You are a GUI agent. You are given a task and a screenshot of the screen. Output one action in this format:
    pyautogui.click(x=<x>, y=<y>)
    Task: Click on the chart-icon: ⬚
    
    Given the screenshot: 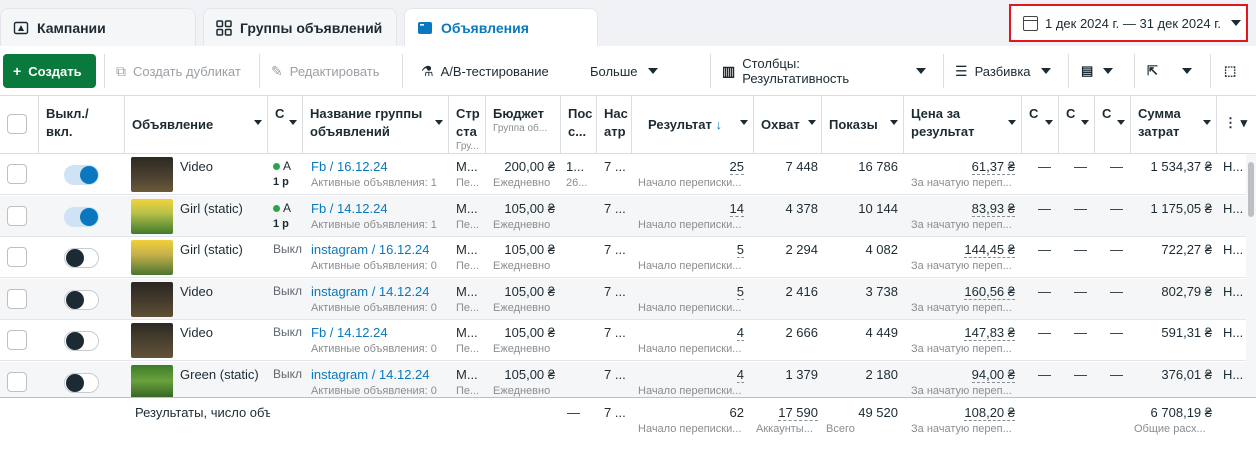 What is the action you would take?
    pyautogui.click(x=1230, y=70)
    